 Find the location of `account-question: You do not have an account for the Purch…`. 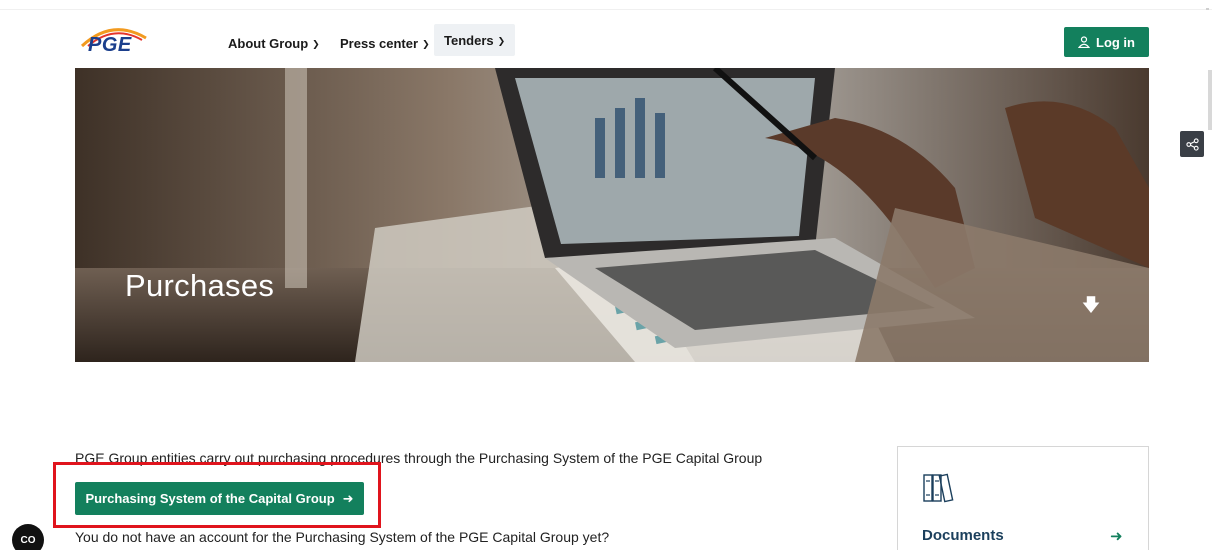

account-question: You do not have an account for the Purch… is located at coordinates (342, 537).